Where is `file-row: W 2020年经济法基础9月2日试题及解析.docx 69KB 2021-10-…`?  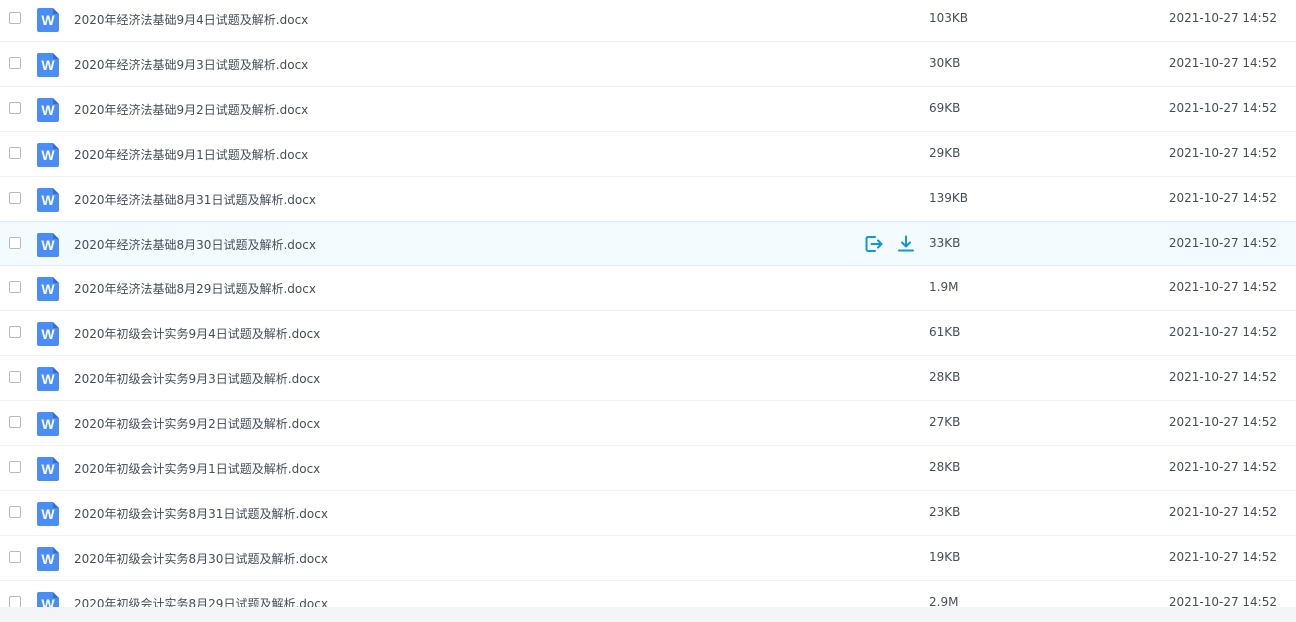
file-row: W 2020年经济法基础9月2日试题及解析.docx 69KB 2021-10-… is located at coordinates (648, 109).